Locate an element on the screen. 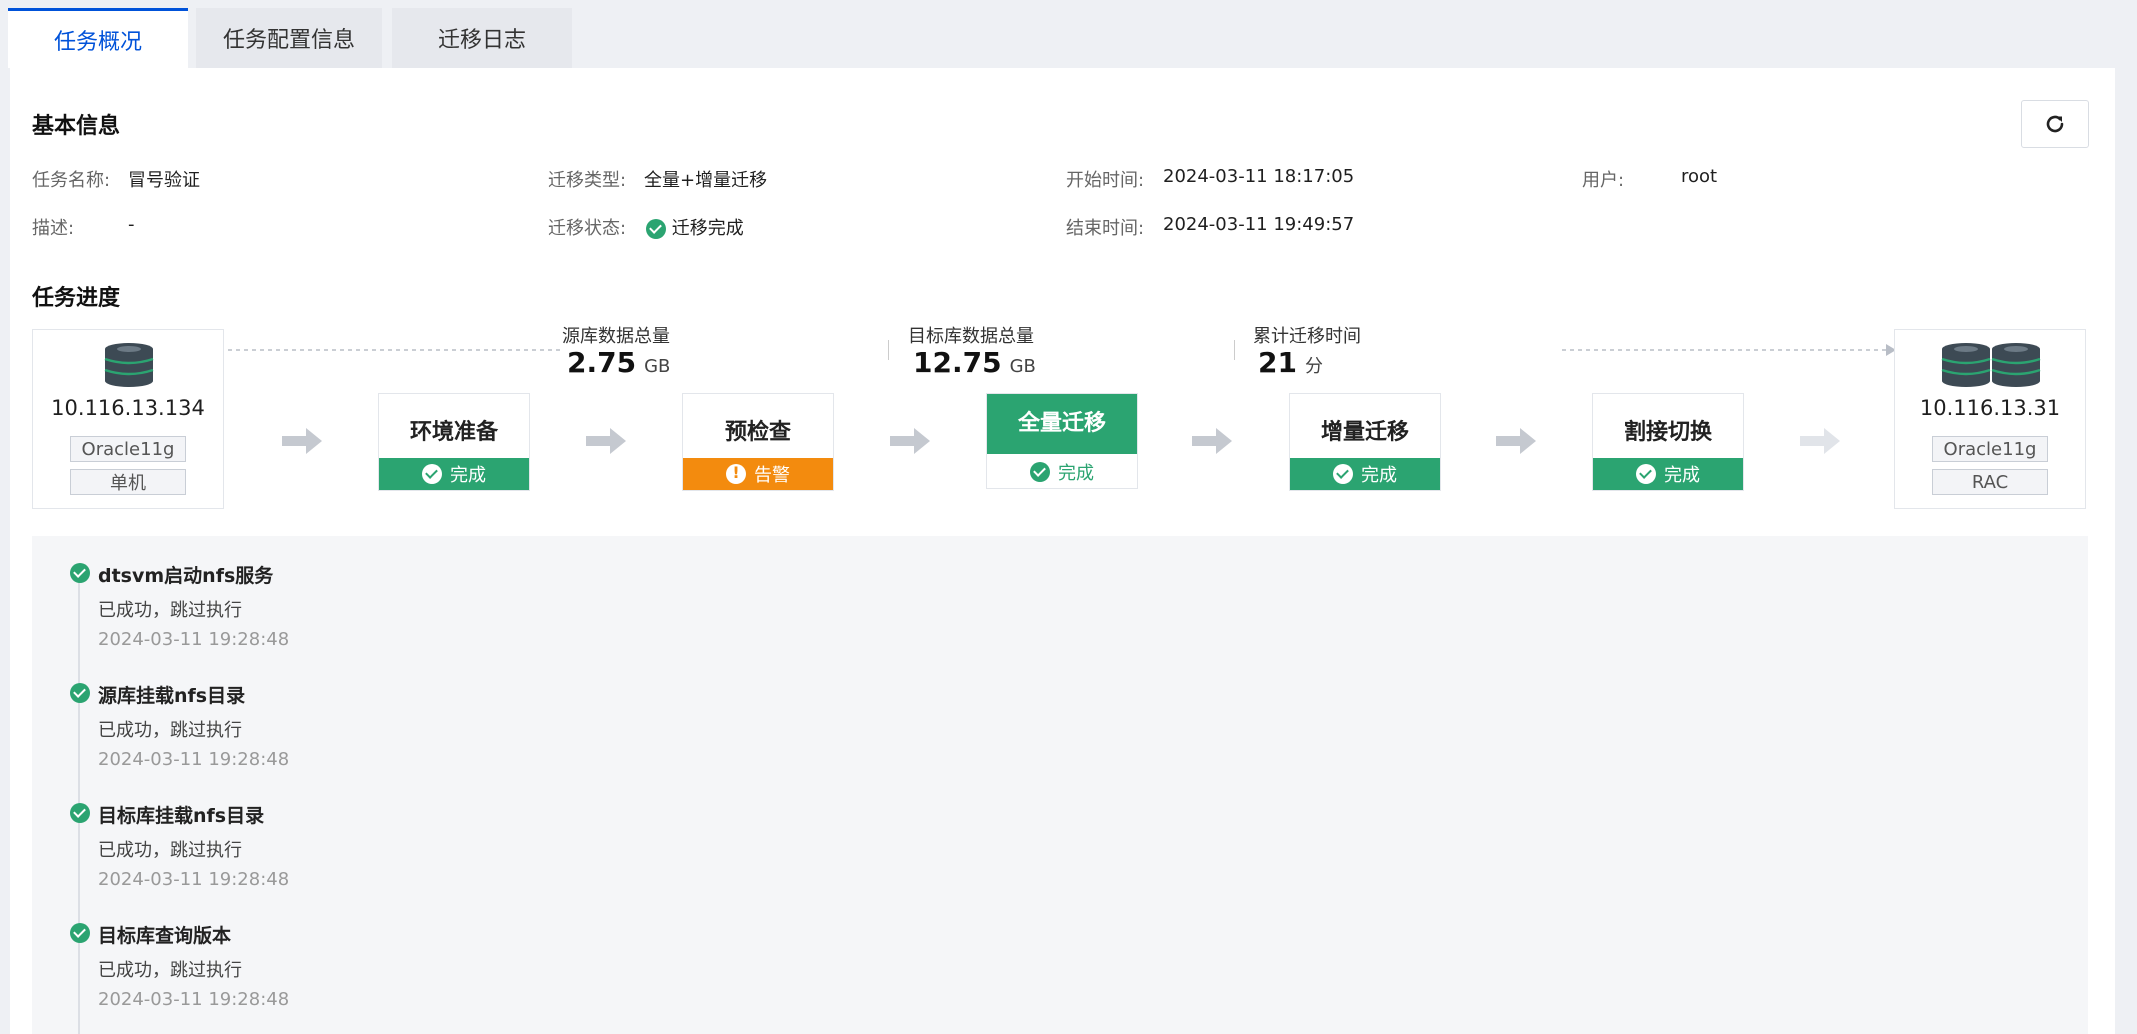 This screenshot has height=1034, width=2137. step-title: 环境准备 is located at coordinates (453, 432).